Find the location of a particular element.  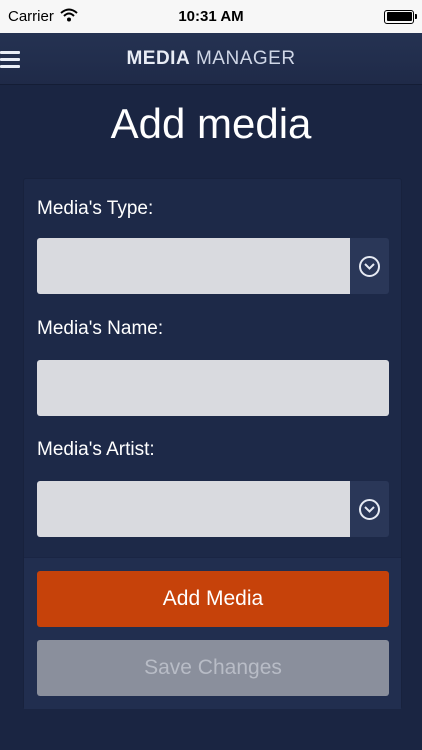

status-right is located at coordinates (400, 16).